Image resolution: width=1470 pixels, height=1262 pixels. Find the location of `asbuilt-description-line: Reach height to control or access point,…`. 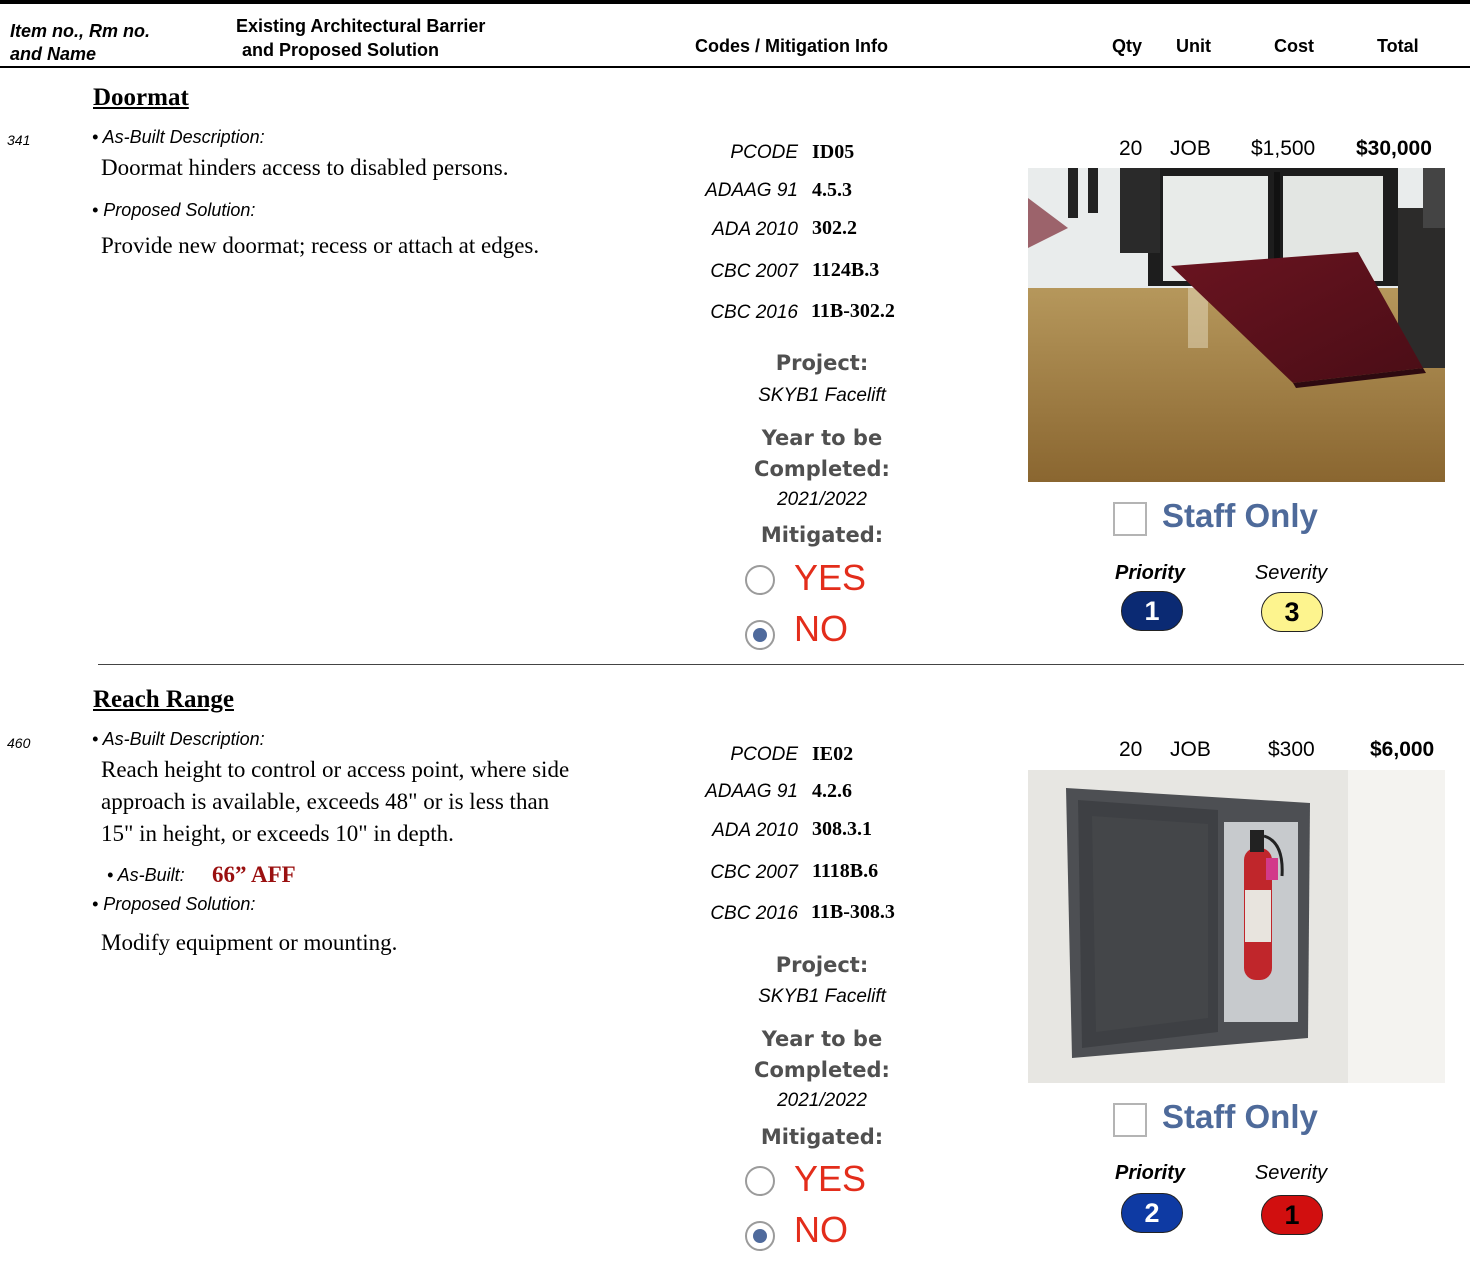

asbuilt-description-line: Reach height to control or access point,… is located at coordinates (335, 769).